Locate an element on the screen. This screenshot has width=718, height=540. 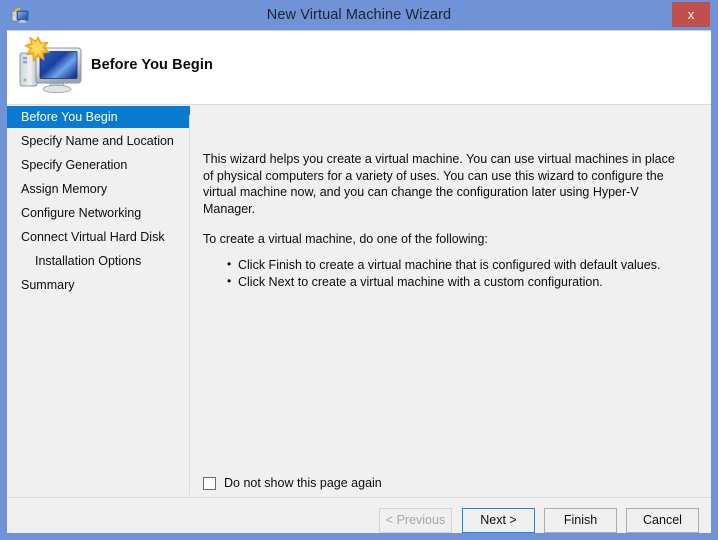
finish-button: Finish is located at coordinates (580, 520).